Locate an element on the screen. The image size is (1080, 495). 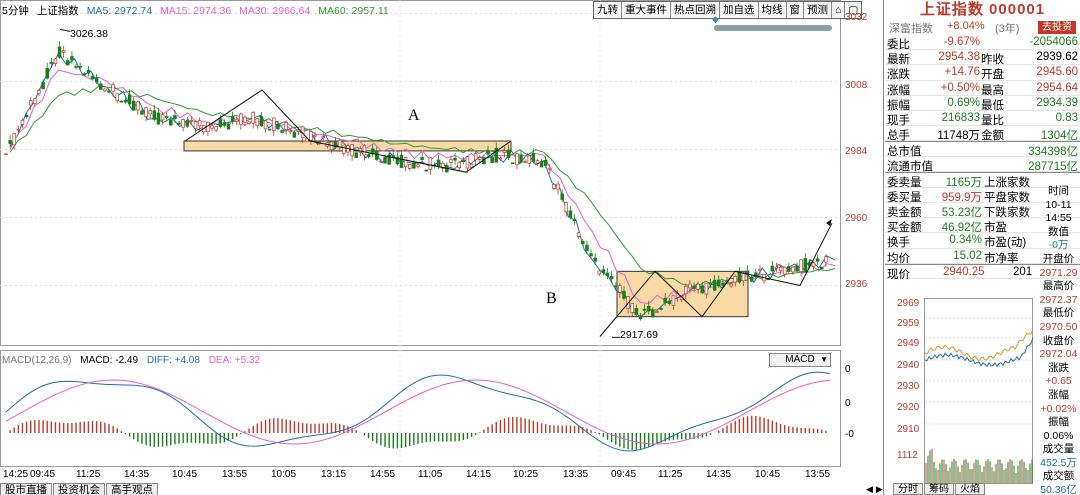
tab-flame: 火焰 is located at coordinates (970, 489).